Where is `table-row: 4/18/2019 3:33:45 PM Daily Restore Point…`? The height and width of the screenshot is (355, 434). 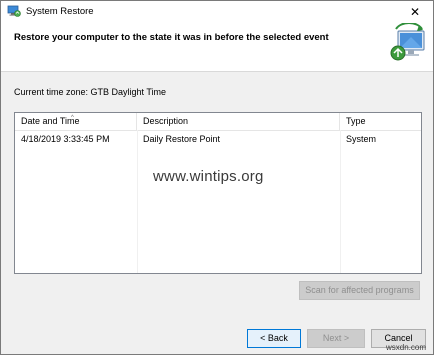
table-row: 4/18/2019 3:33:45 PM Daily Restore Point… is located at coordinates (218, 139).